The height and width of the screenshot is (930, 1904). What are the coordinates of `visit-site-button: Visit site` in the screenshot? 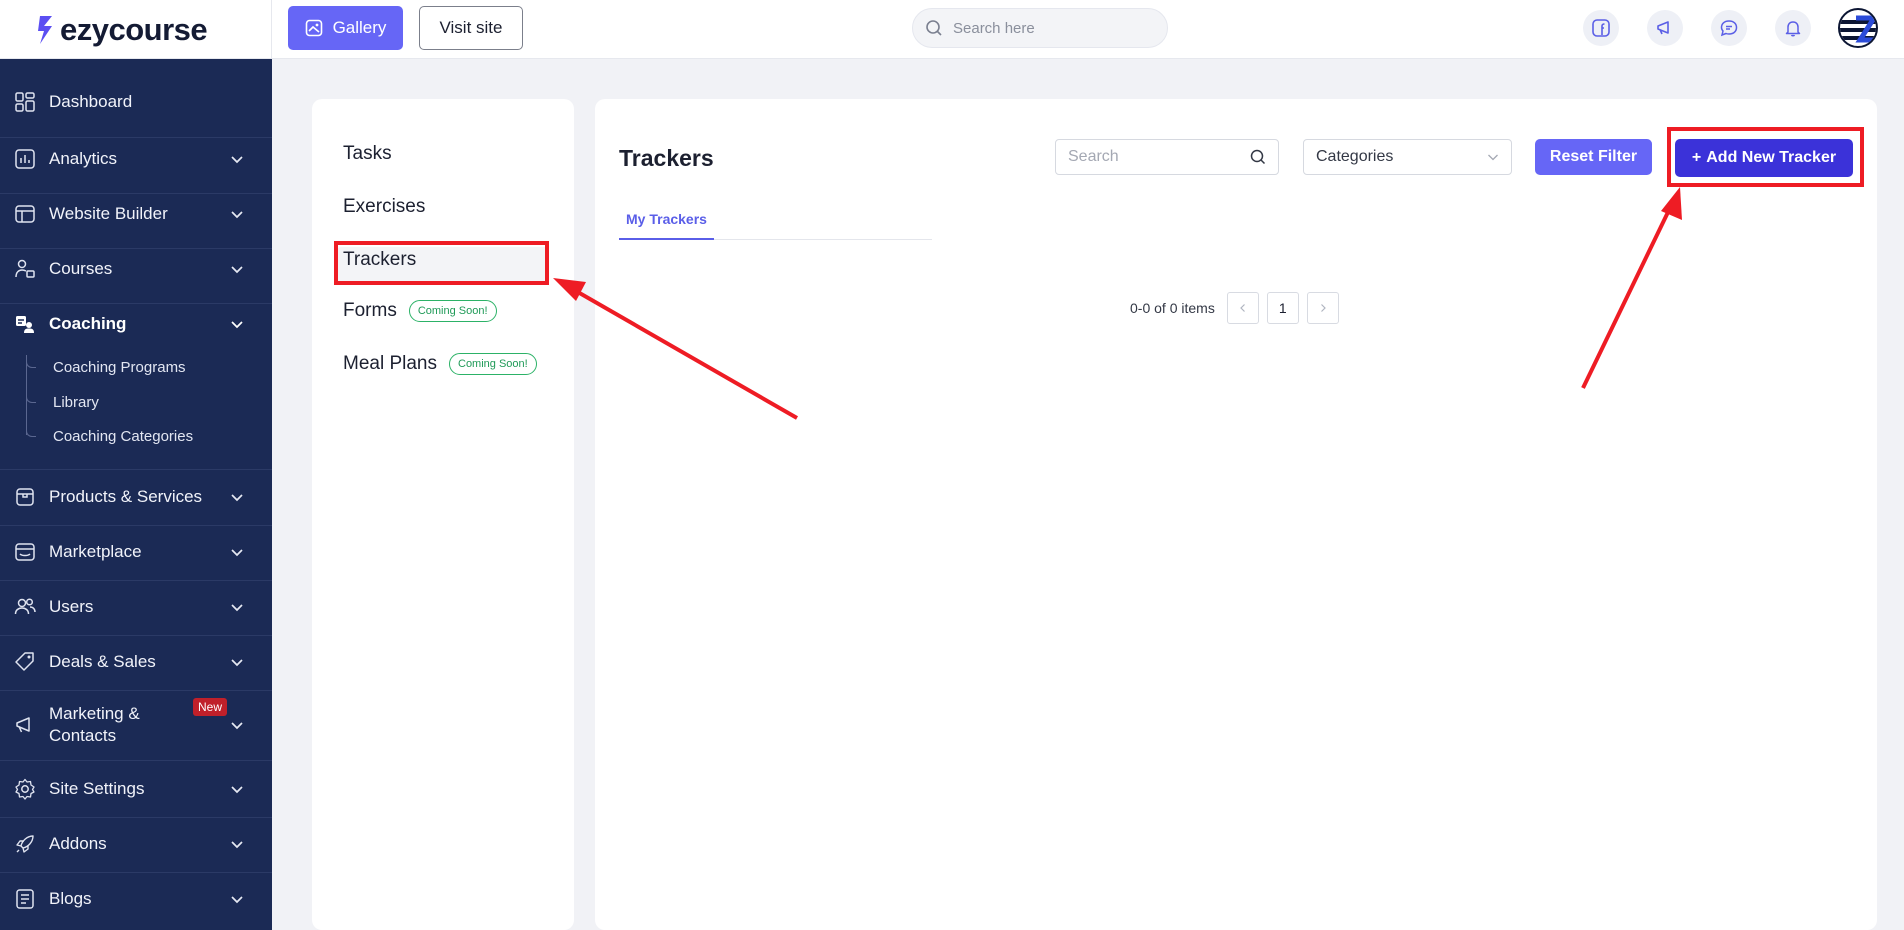 It's located at (471, 28).